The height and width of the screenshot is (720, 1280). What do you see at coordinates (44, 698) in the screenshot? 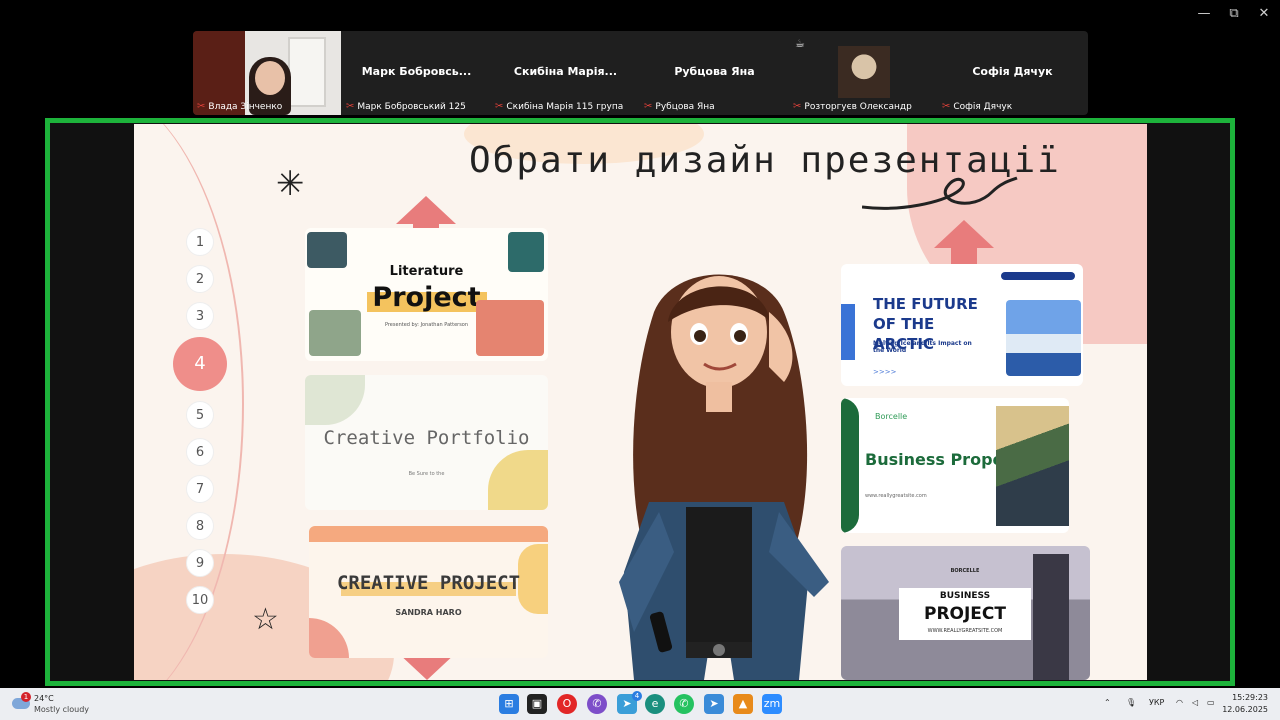
I see `weather-temp: 24°C` at bounding box center [44, 698].